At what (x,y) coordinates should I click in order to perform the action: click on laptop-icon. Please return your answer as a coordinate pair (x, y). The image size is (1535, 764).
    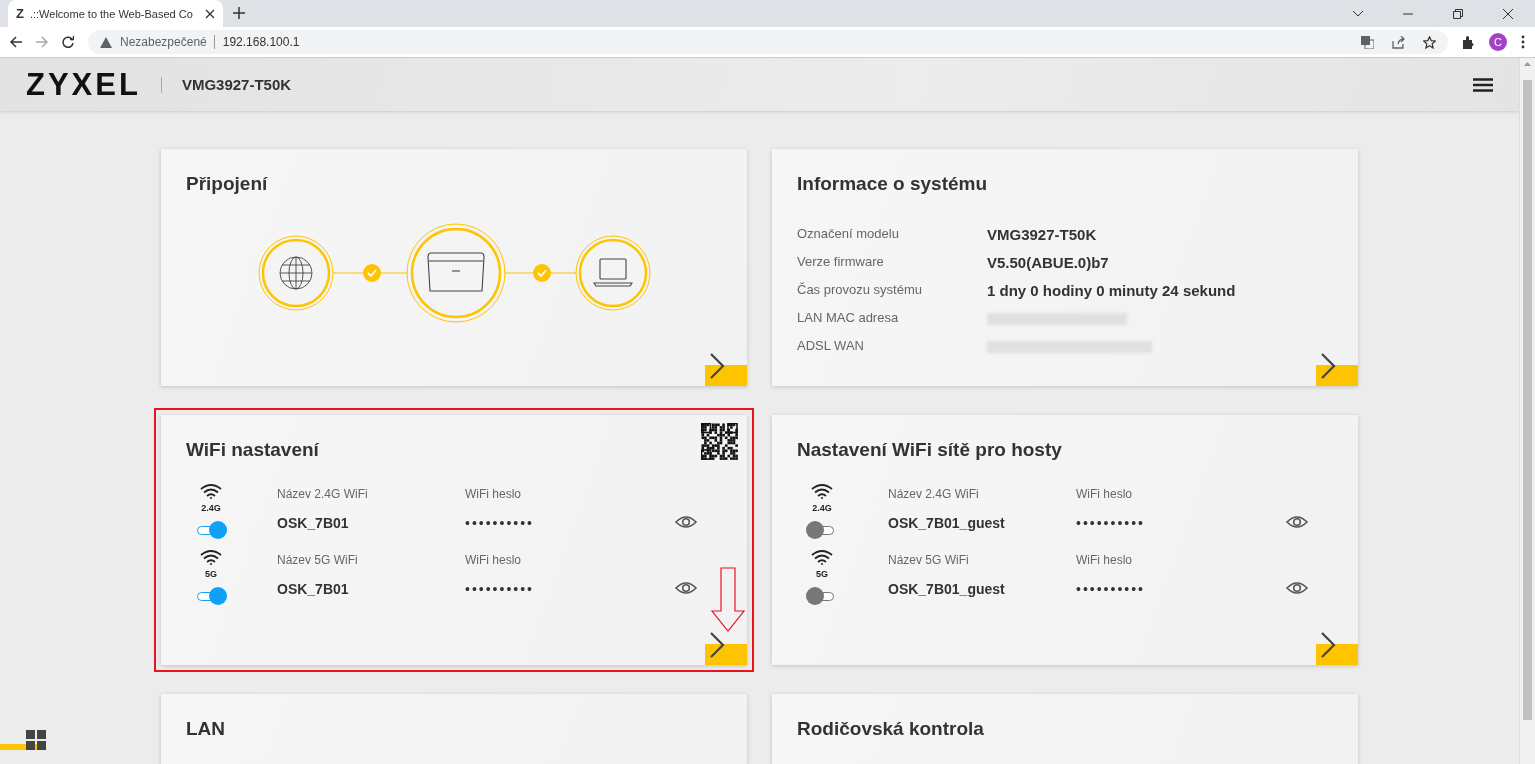
    Looking at the image, I should click on (613, 272).